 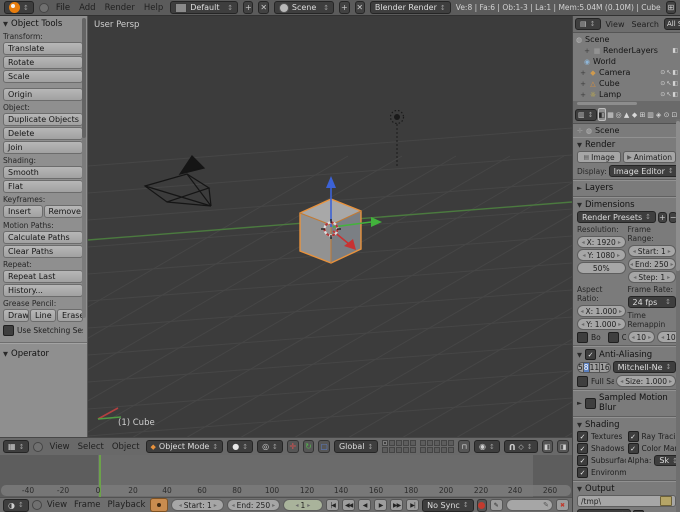 What do you see at coordinates (349, 505) in the screenshot?
I see `prev-keyframe-button: ◀◀` at bounding box center [349, 505].